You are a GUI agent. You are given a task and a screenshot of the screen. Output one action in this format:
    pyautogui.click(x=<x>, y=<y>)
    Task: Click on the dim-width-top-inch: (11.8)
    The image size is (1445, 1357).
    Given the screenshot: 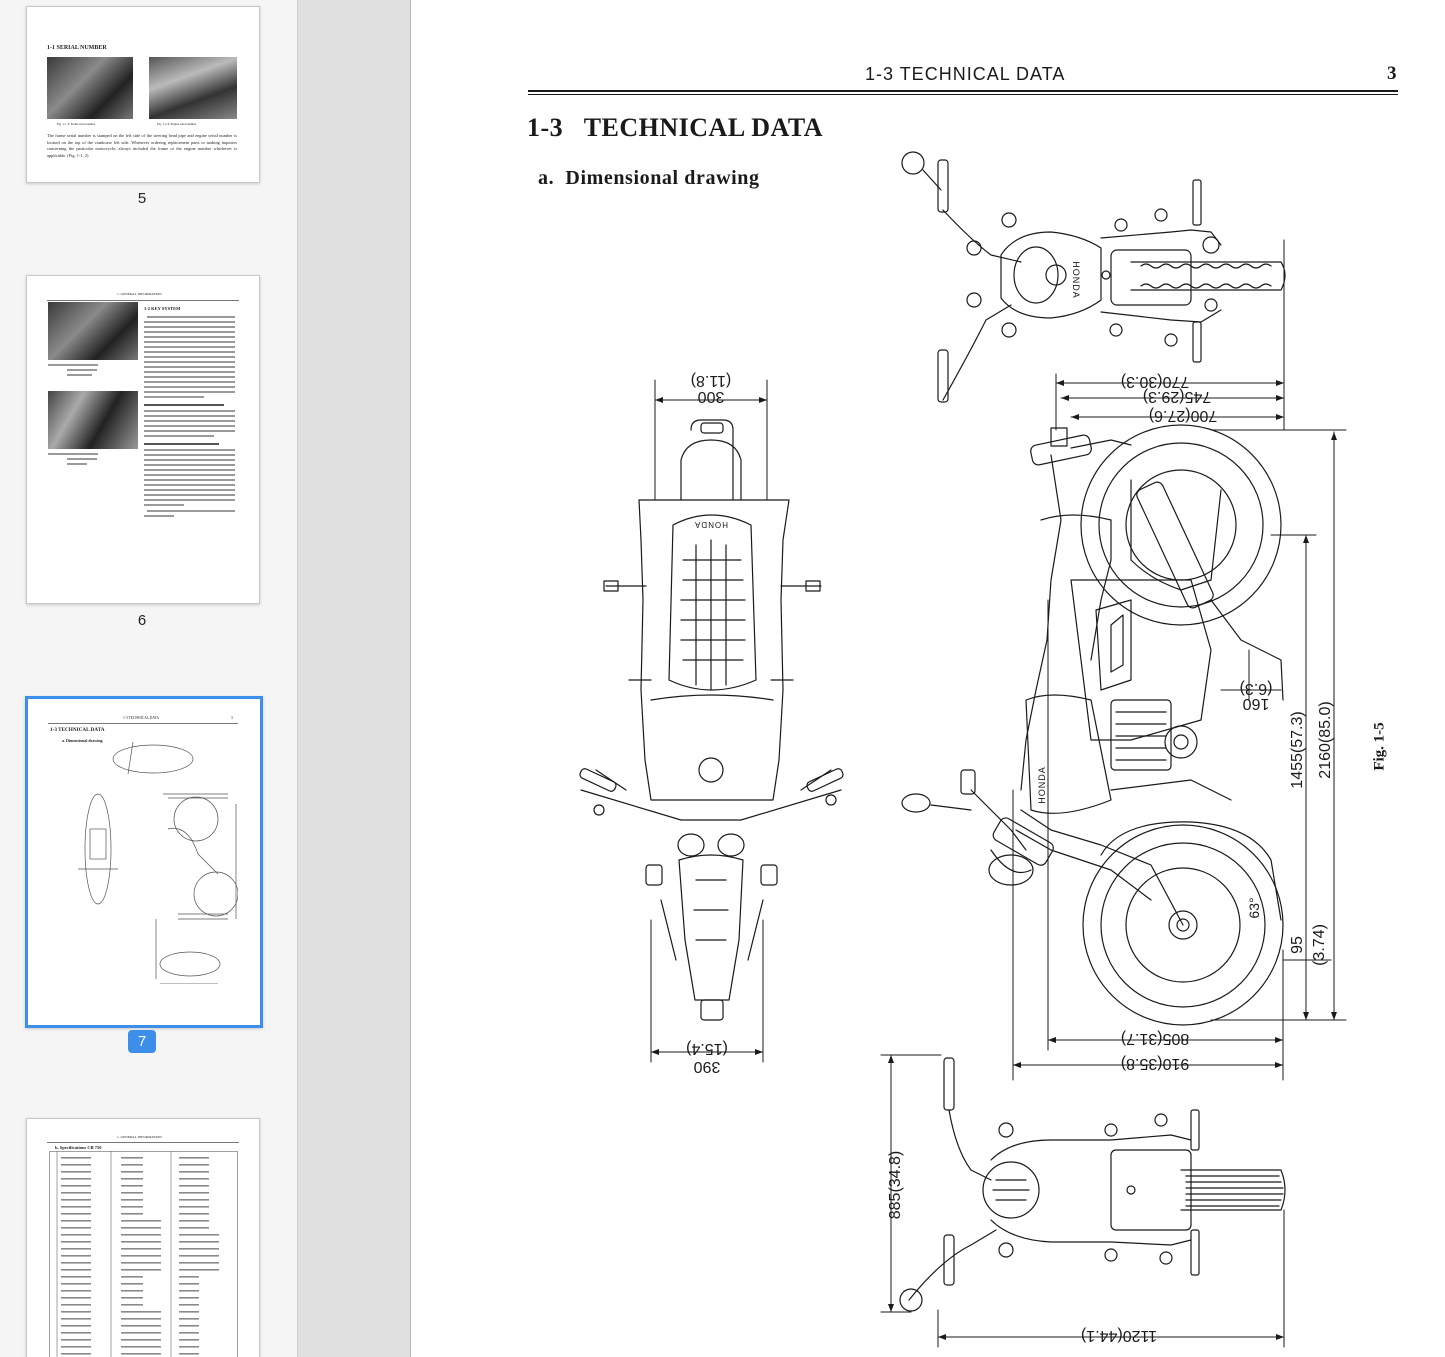 What is the action you would take?
    pyautogui.click(x=711, y=380)
    